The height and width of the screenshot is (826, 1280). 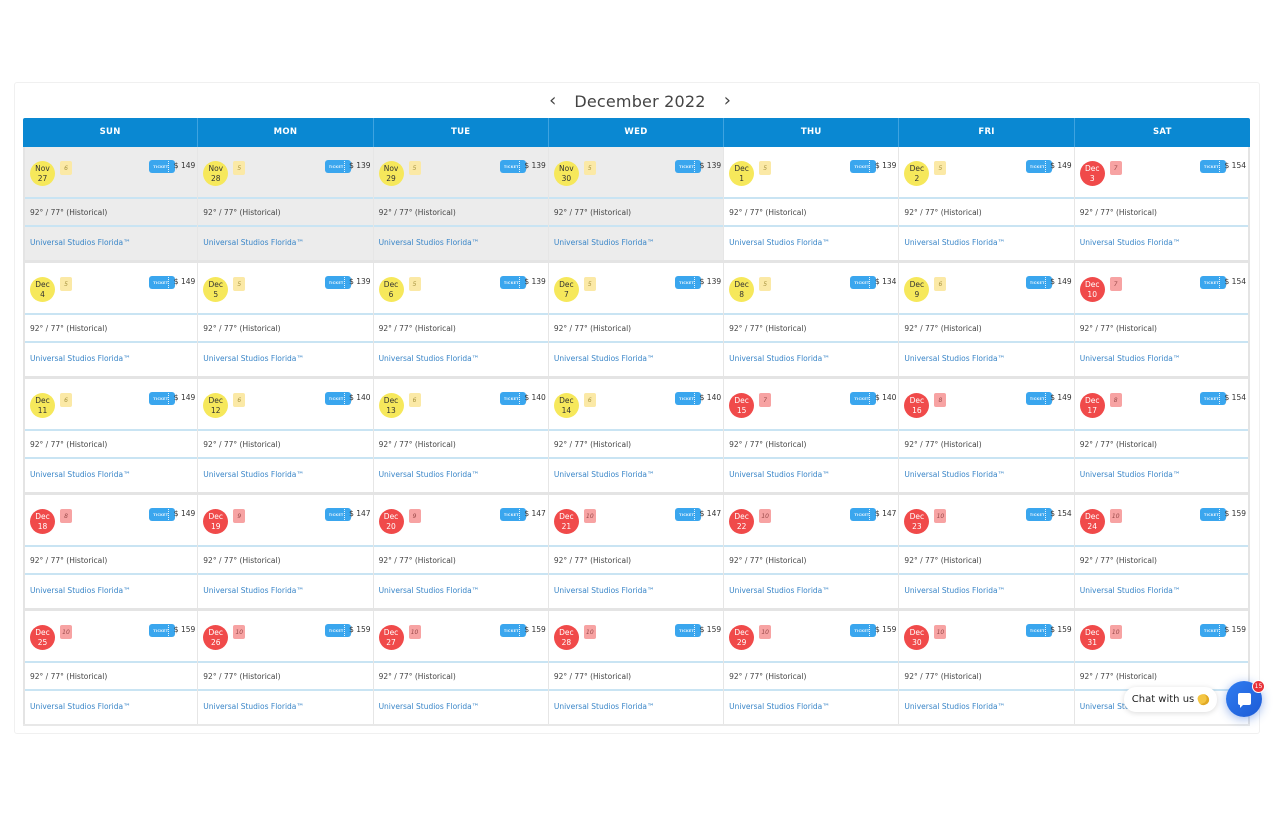 What do you see at coordinates (391, 173) in the screenshot?
I see `date-badge: Nov 29` at bounding box center [391, 173].